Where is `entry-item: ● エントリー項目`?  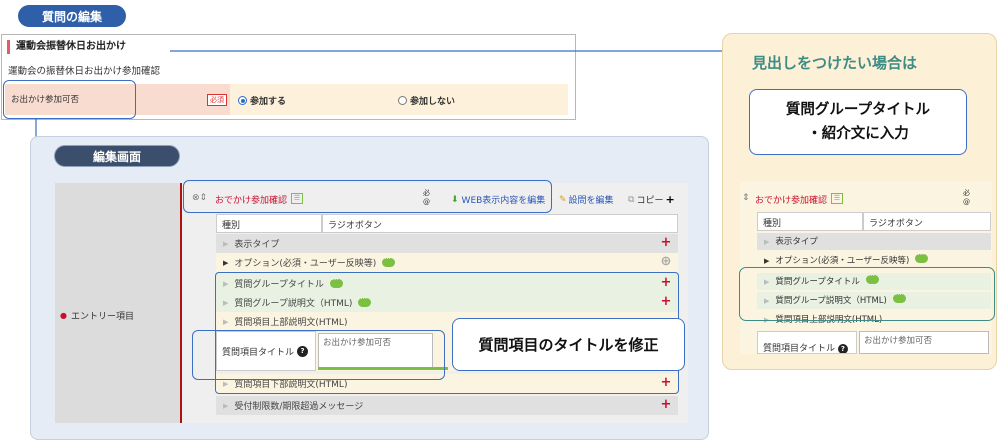 entry-item: ● エントリー項目 is located at coordinates (97, 315).